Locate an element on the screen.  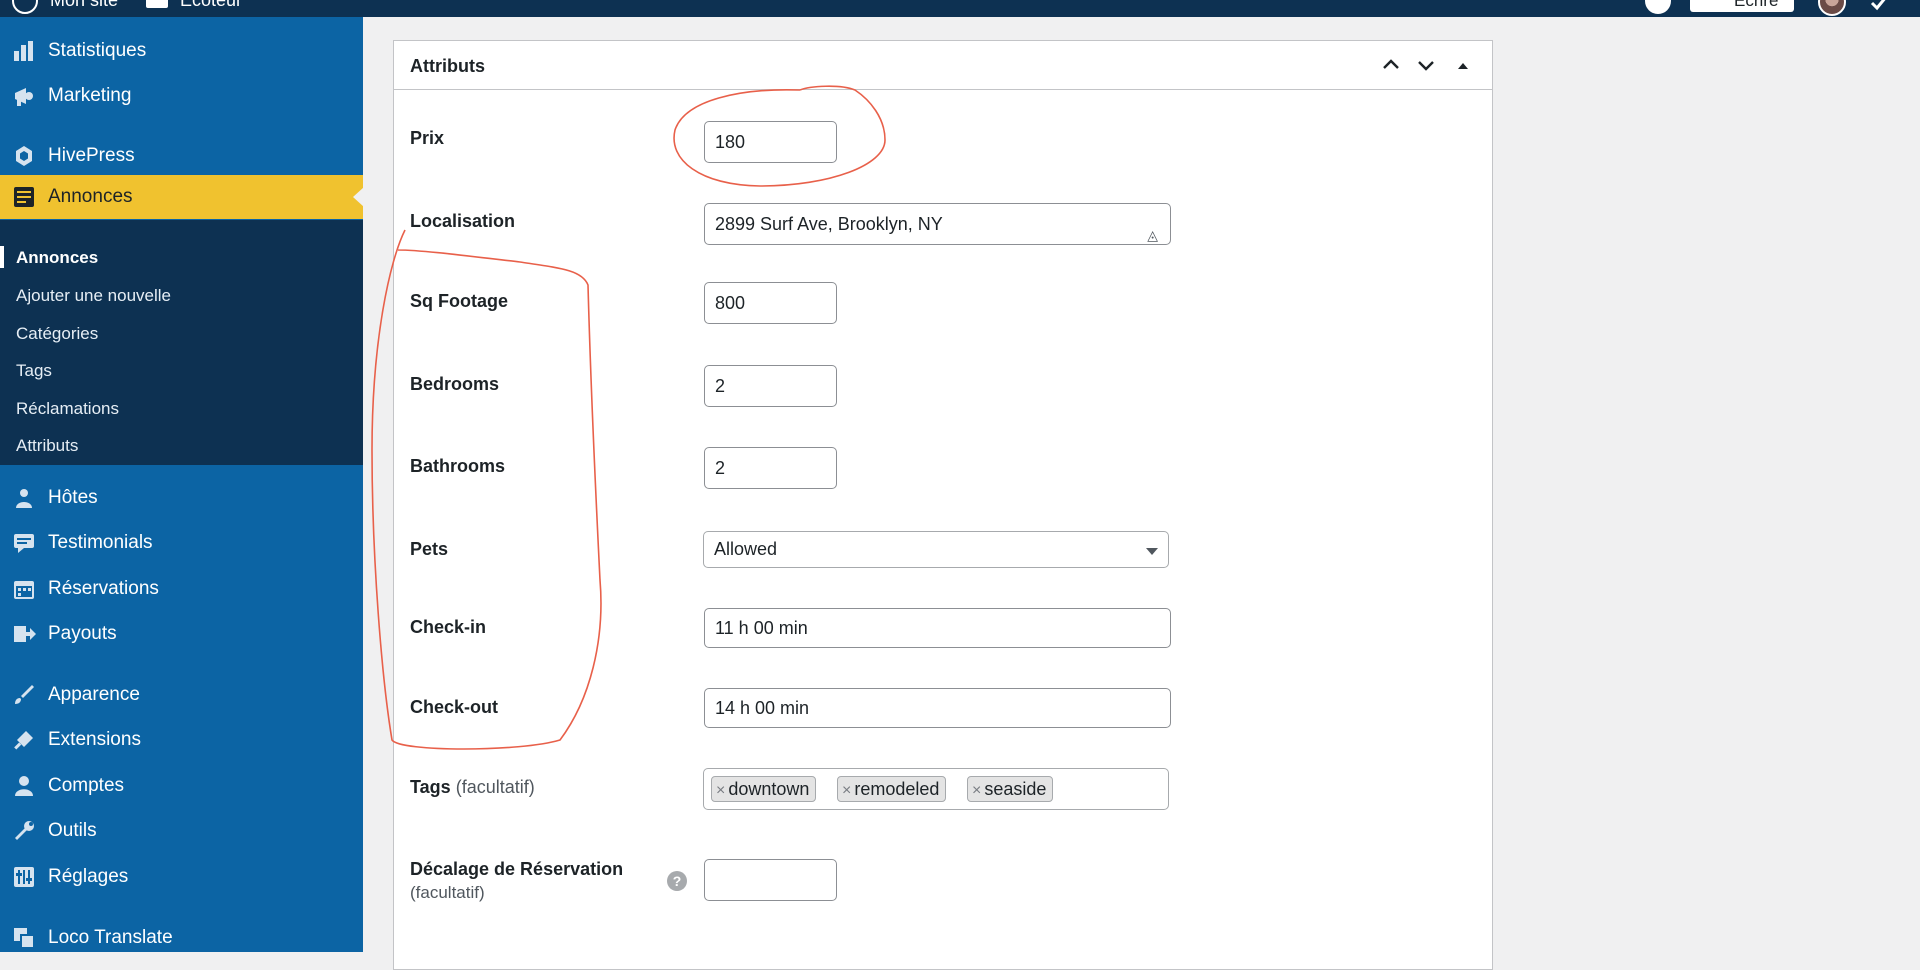
sidebar-item-label: Loco Translate is located at coordinates (110, 937).